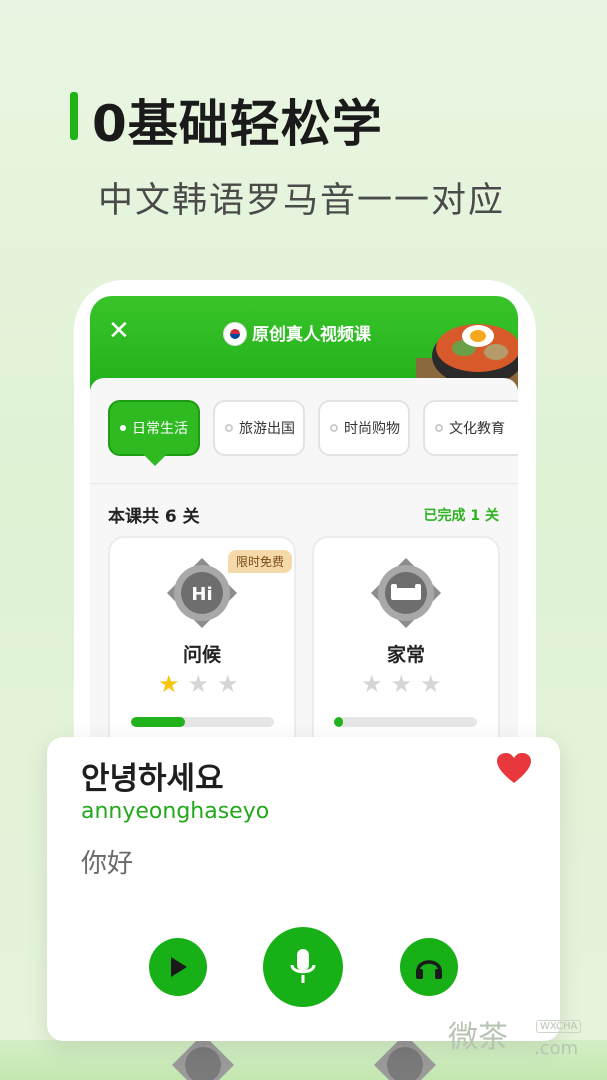 The height and width of the screenshot is (1080, 607). I want to click on category-tab-daily: 日常生活, so click(154, 428).